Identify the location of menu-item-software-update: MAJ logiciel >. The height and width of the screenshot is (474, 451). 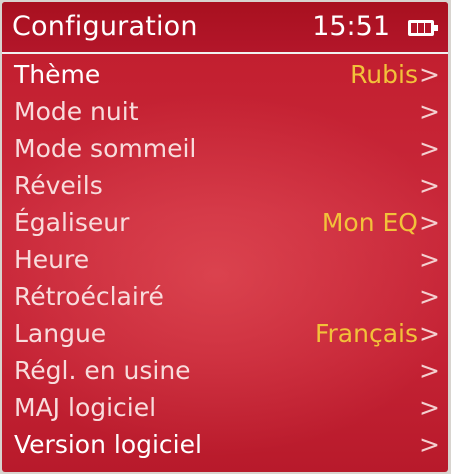
(225, 409).